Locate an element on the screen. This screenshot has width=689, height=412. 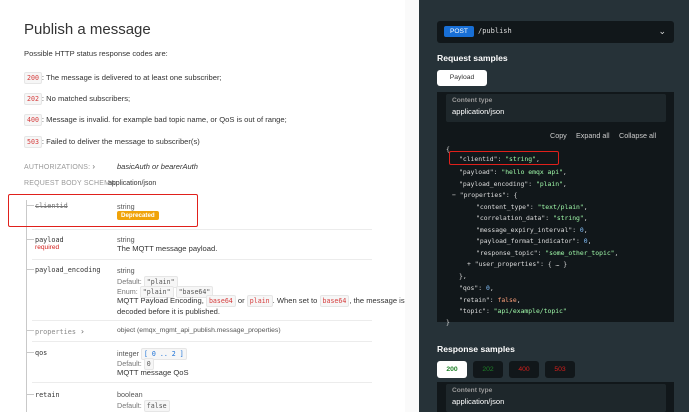
code-503: 503 is located at coordinates (33, 142).